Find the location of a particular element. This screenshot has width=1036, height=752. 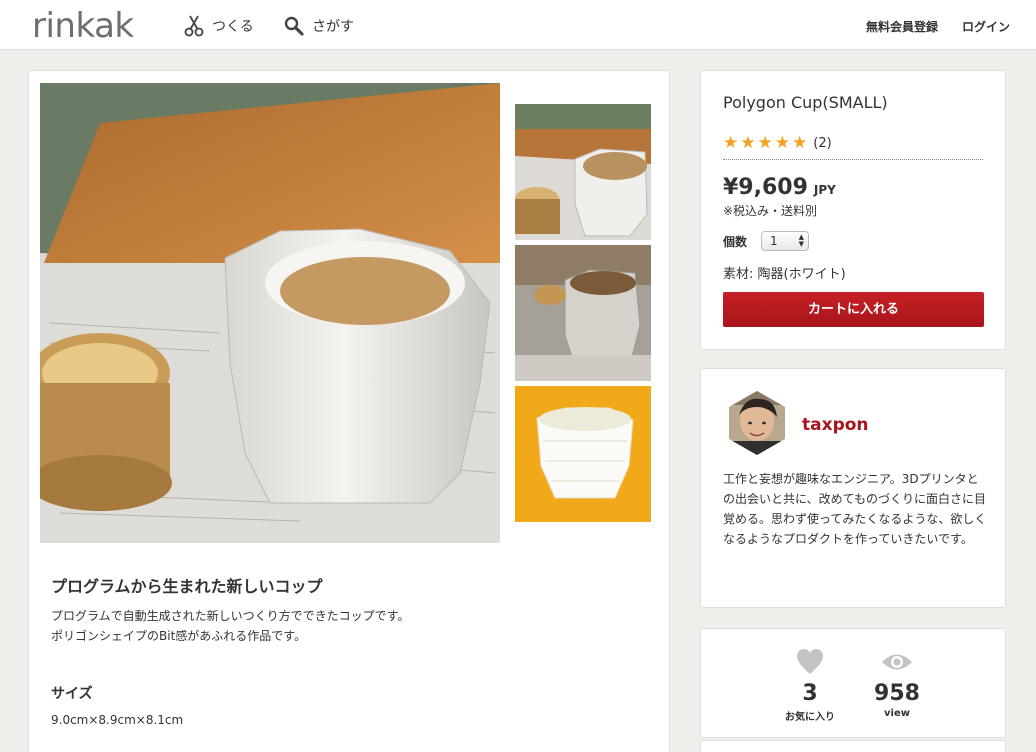

favorites-label: お気に入り is located at coordinates (810, 717).